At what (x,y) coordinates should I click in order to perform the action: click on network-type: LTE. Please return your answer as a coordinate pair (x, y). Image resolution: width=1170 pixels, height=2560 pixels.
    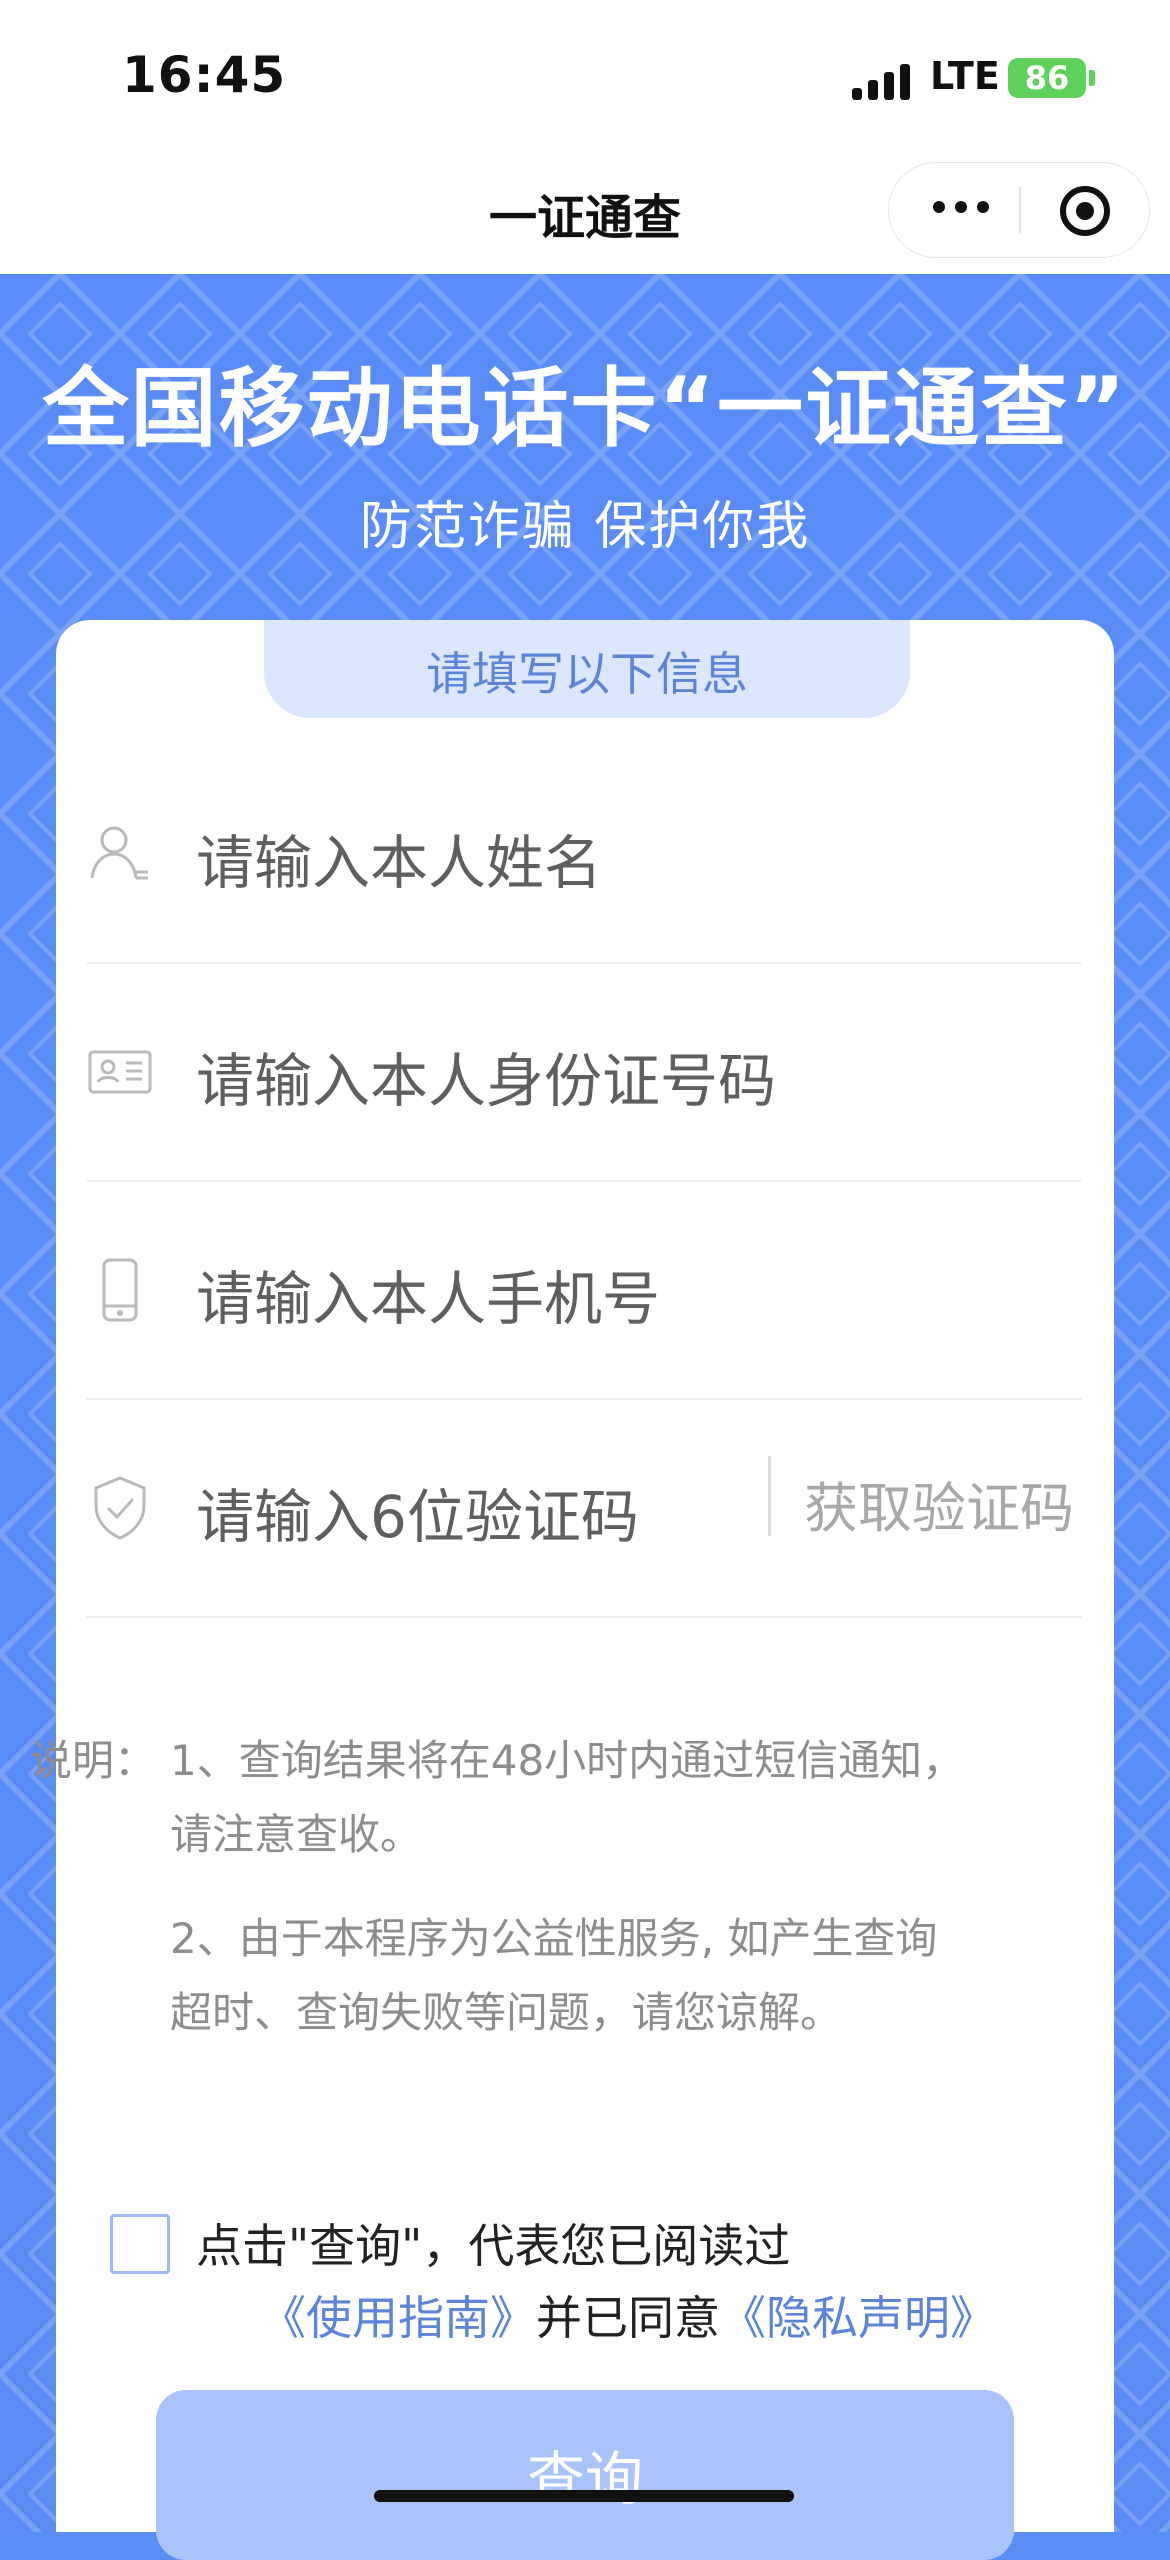
    Looking at the image, I should click on (965, 76).